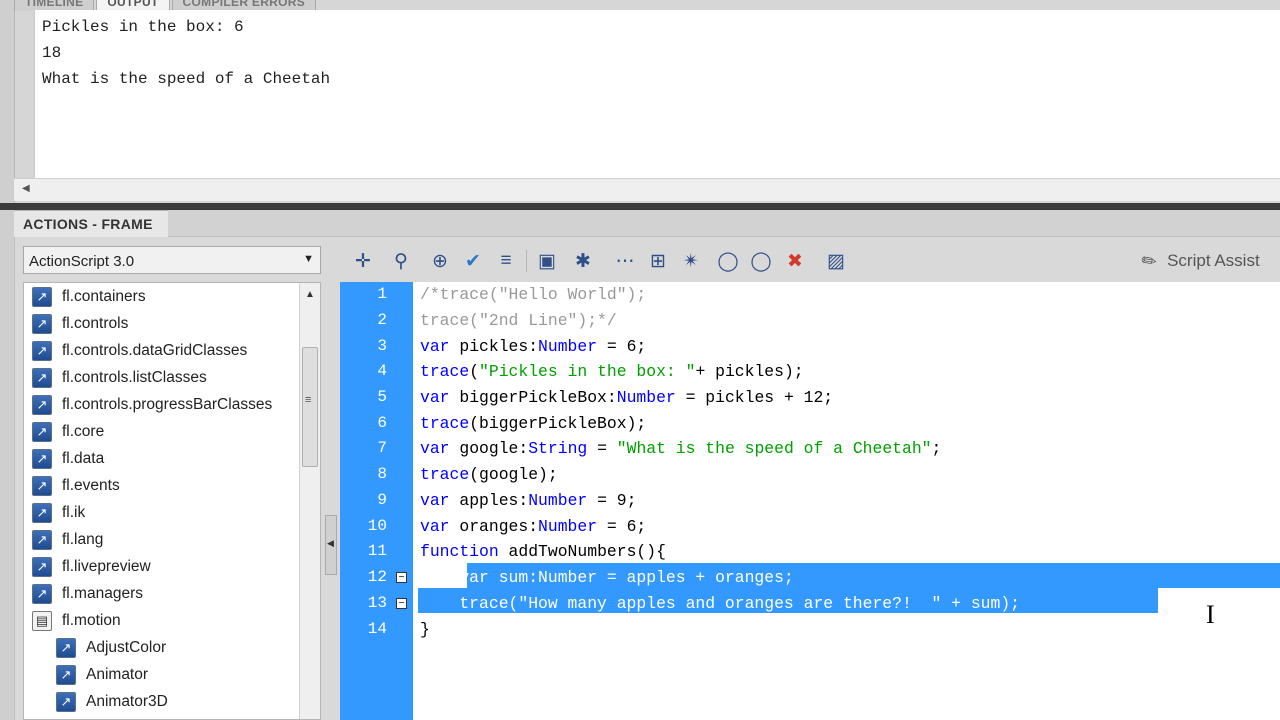 Image resolution: width=1280 pixels, height=720 pixels. I want to click on line-number: 5, so click(382, 397).